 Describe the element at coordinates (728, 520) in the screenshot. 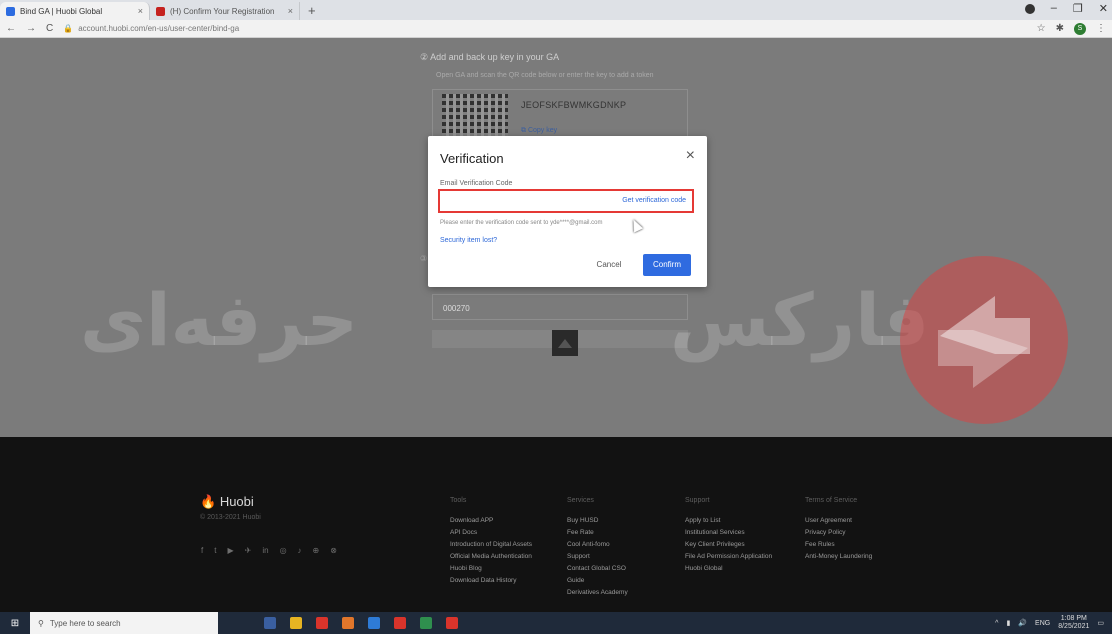

I see `footer-link: Apply to List` at that location.